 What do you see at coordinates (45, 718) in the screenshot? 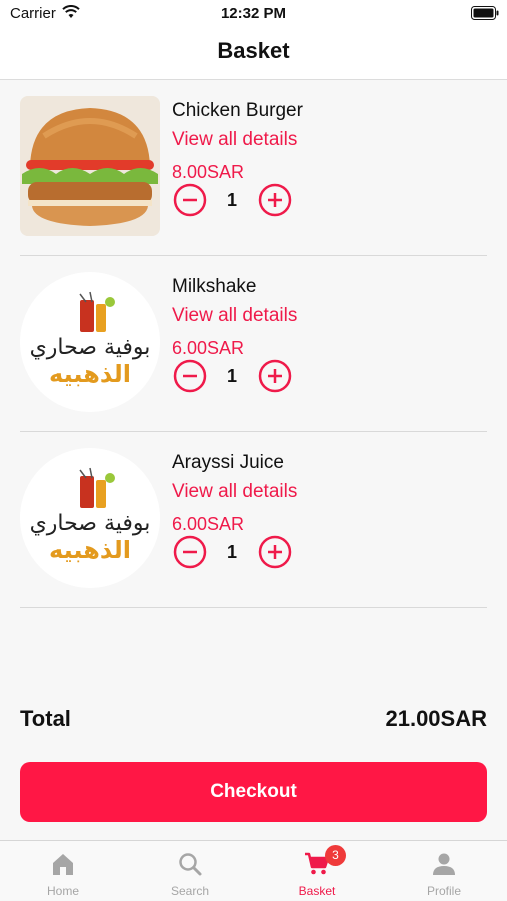
I see `total-label: Total` at bounding box center [45, 718].